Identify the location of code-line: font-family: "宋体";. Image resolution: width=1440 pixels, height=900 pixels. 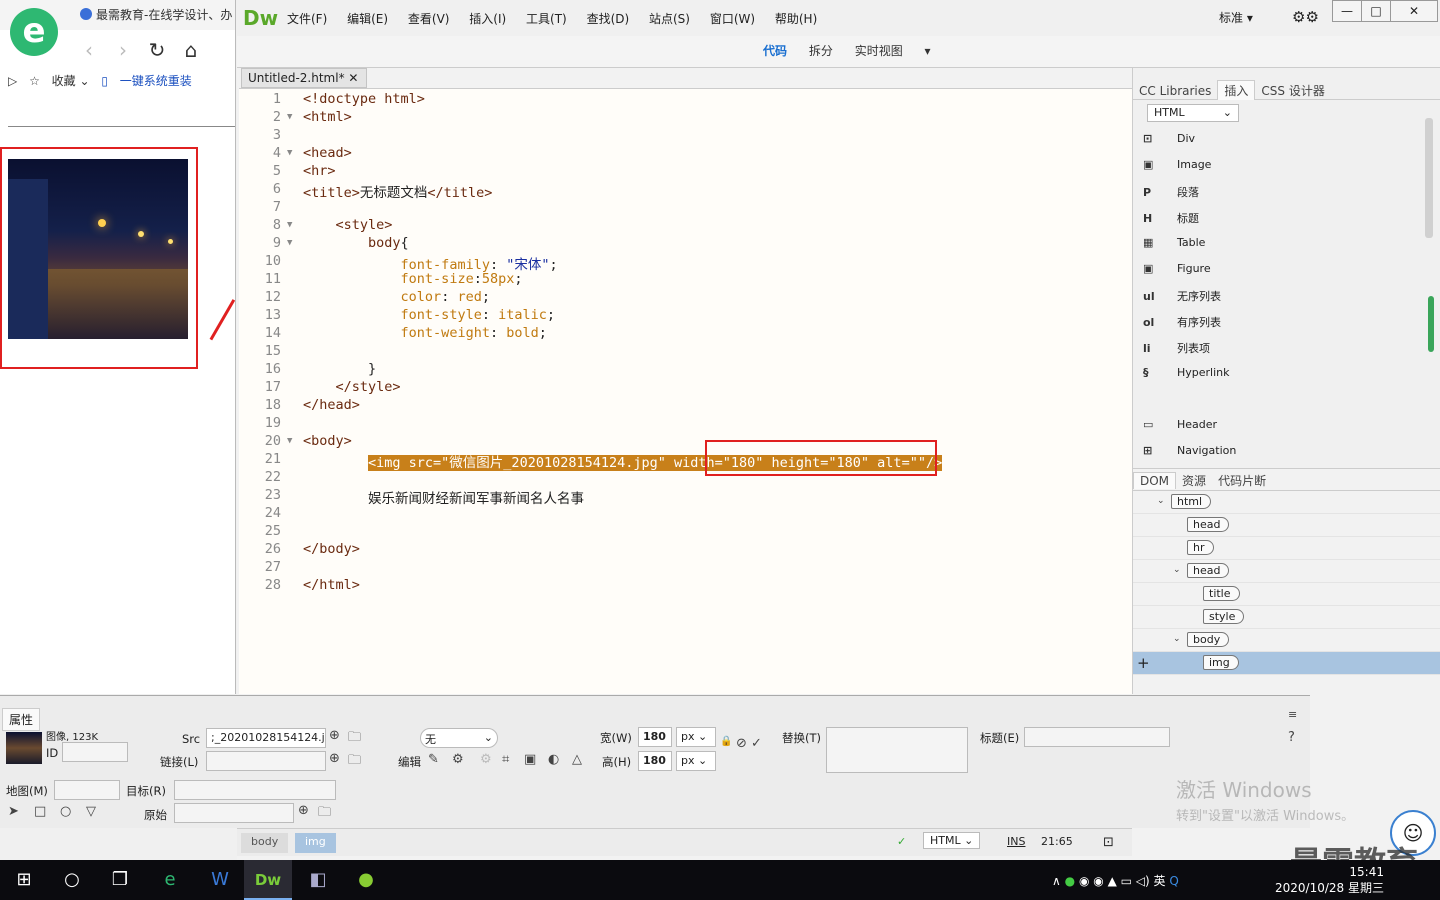
(430, 263).